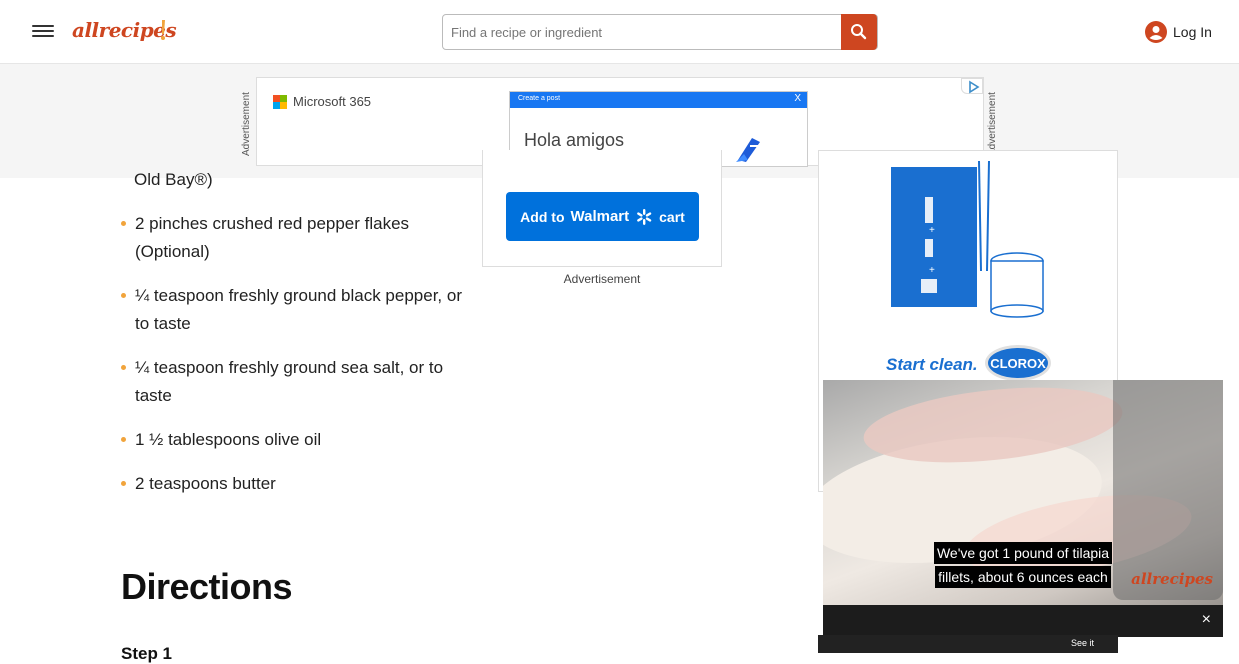 This screenshot has height=664, width=1239. What do you see at coordinates (542, 216) in the screenshot?
I see `add-to-label: Add to` at bounding box center [542, 216].